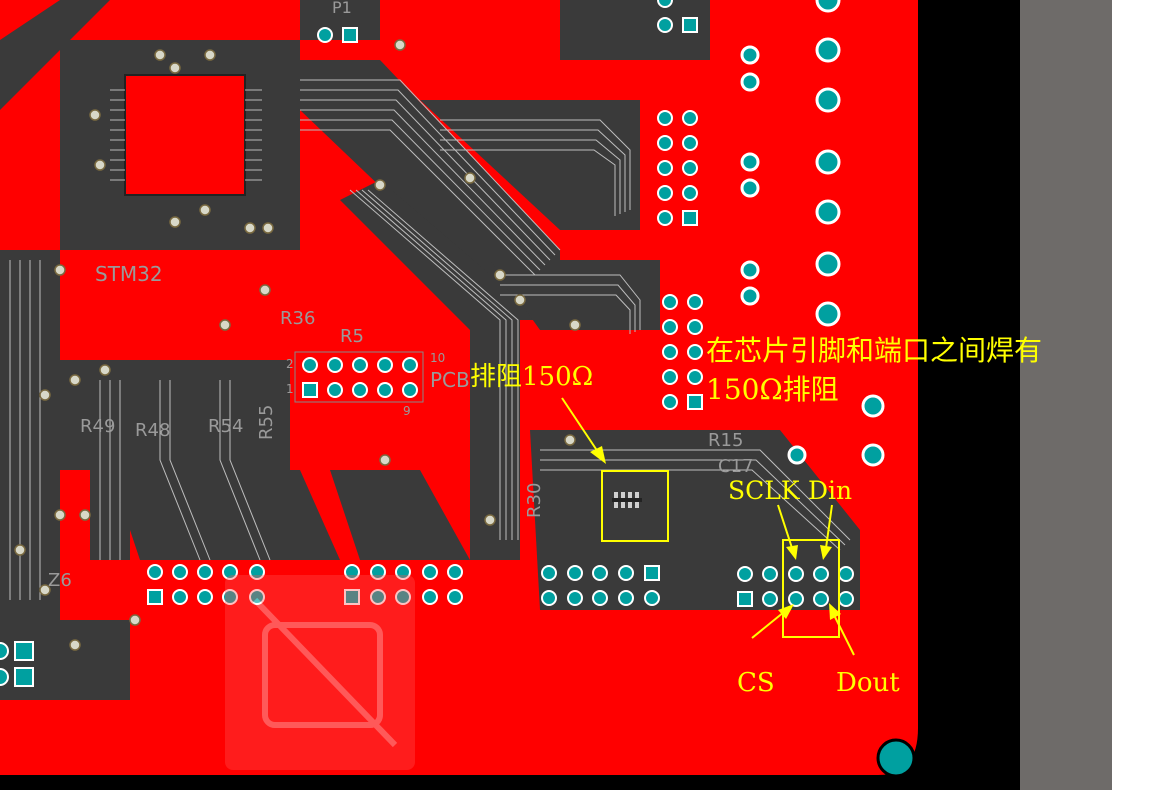  What do you see at coordinates (290, 364) in the screenshot?
I see `pin2-label: 2` at bounding box center [290, 364].